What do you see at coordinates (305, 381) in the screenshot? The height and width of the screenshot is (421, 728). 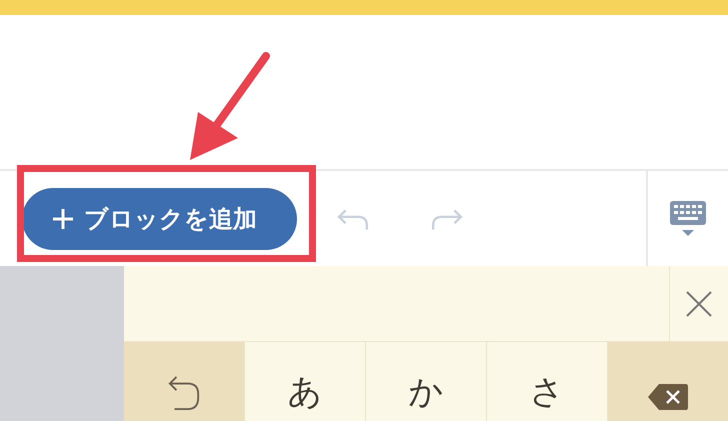 I see `kana-key: あ` at bounding box center [305, 381].